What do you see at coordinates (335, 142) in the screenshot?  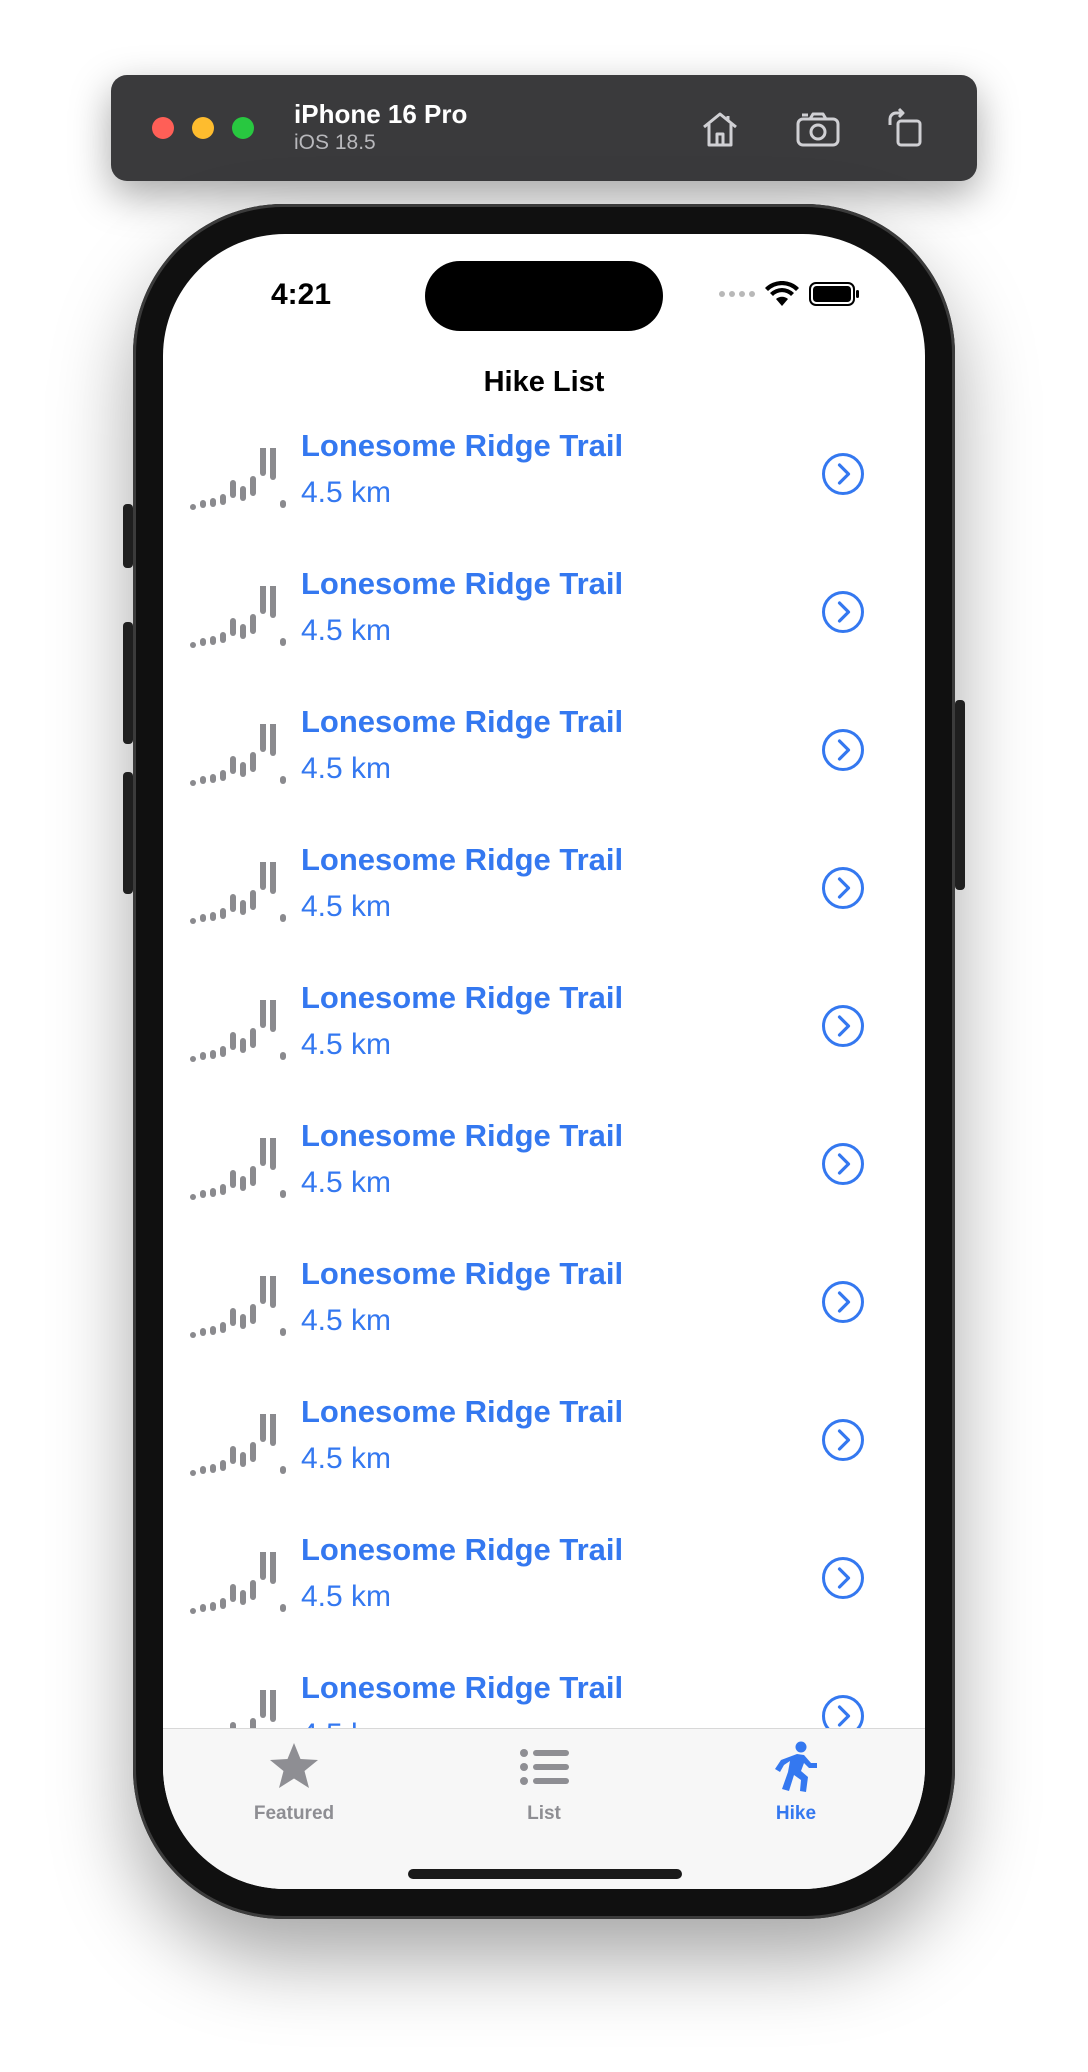 I see `os-version: iOS 18.5` at bounding box center [335, 142].